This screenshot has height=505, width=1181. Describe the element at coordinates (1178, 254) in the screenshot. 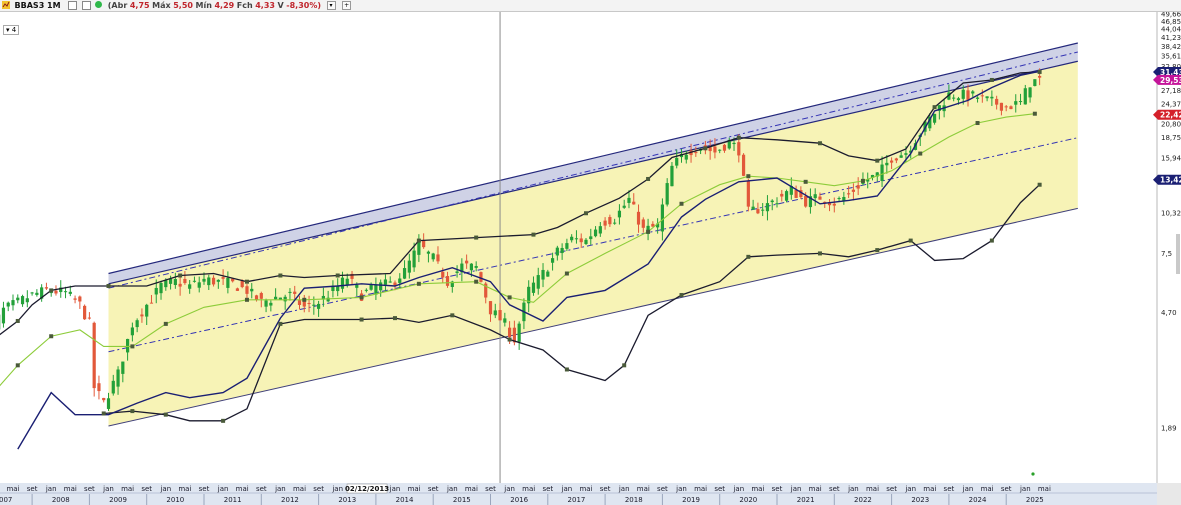

I see `axis-resize-handle` at that location.